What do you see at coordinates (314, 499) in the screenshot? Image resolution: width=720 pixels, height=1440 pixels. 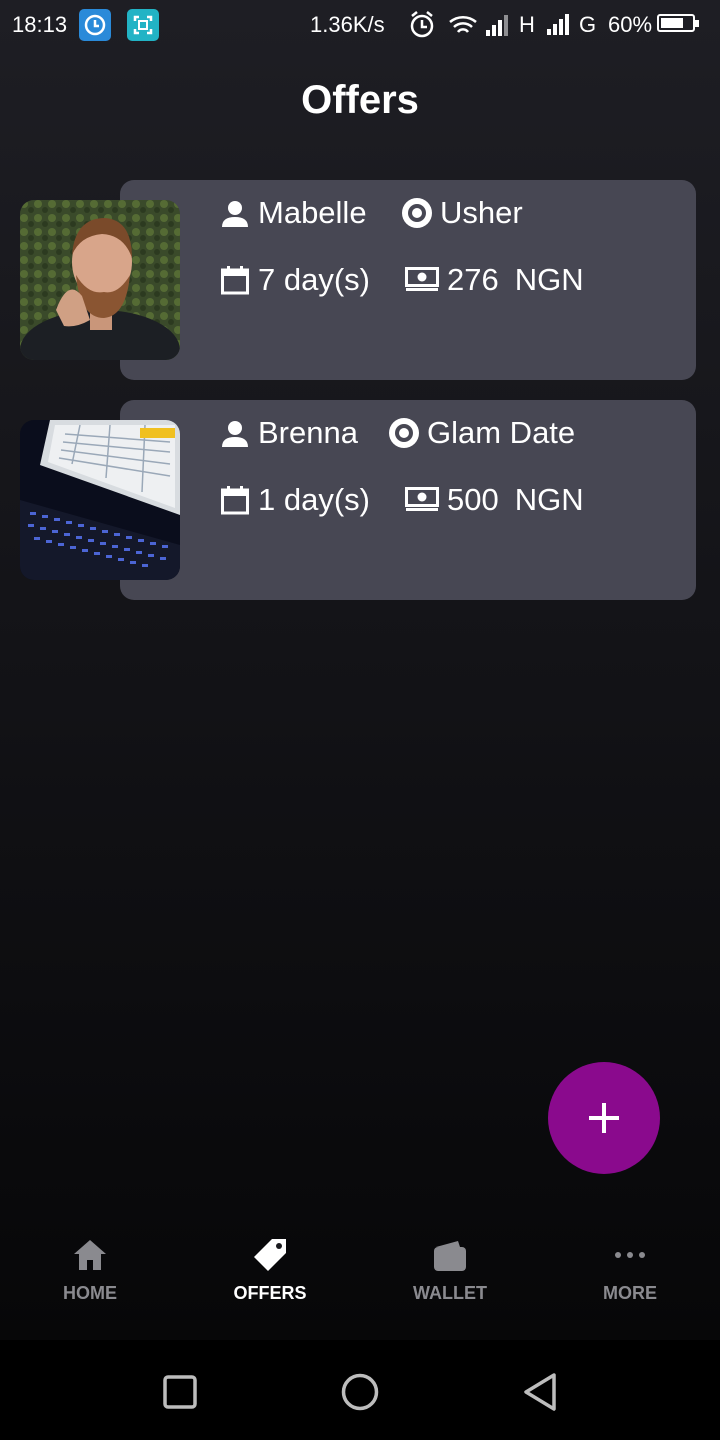 I see `offer-duration: 1 day(s)` at bounding box center [314, 499].